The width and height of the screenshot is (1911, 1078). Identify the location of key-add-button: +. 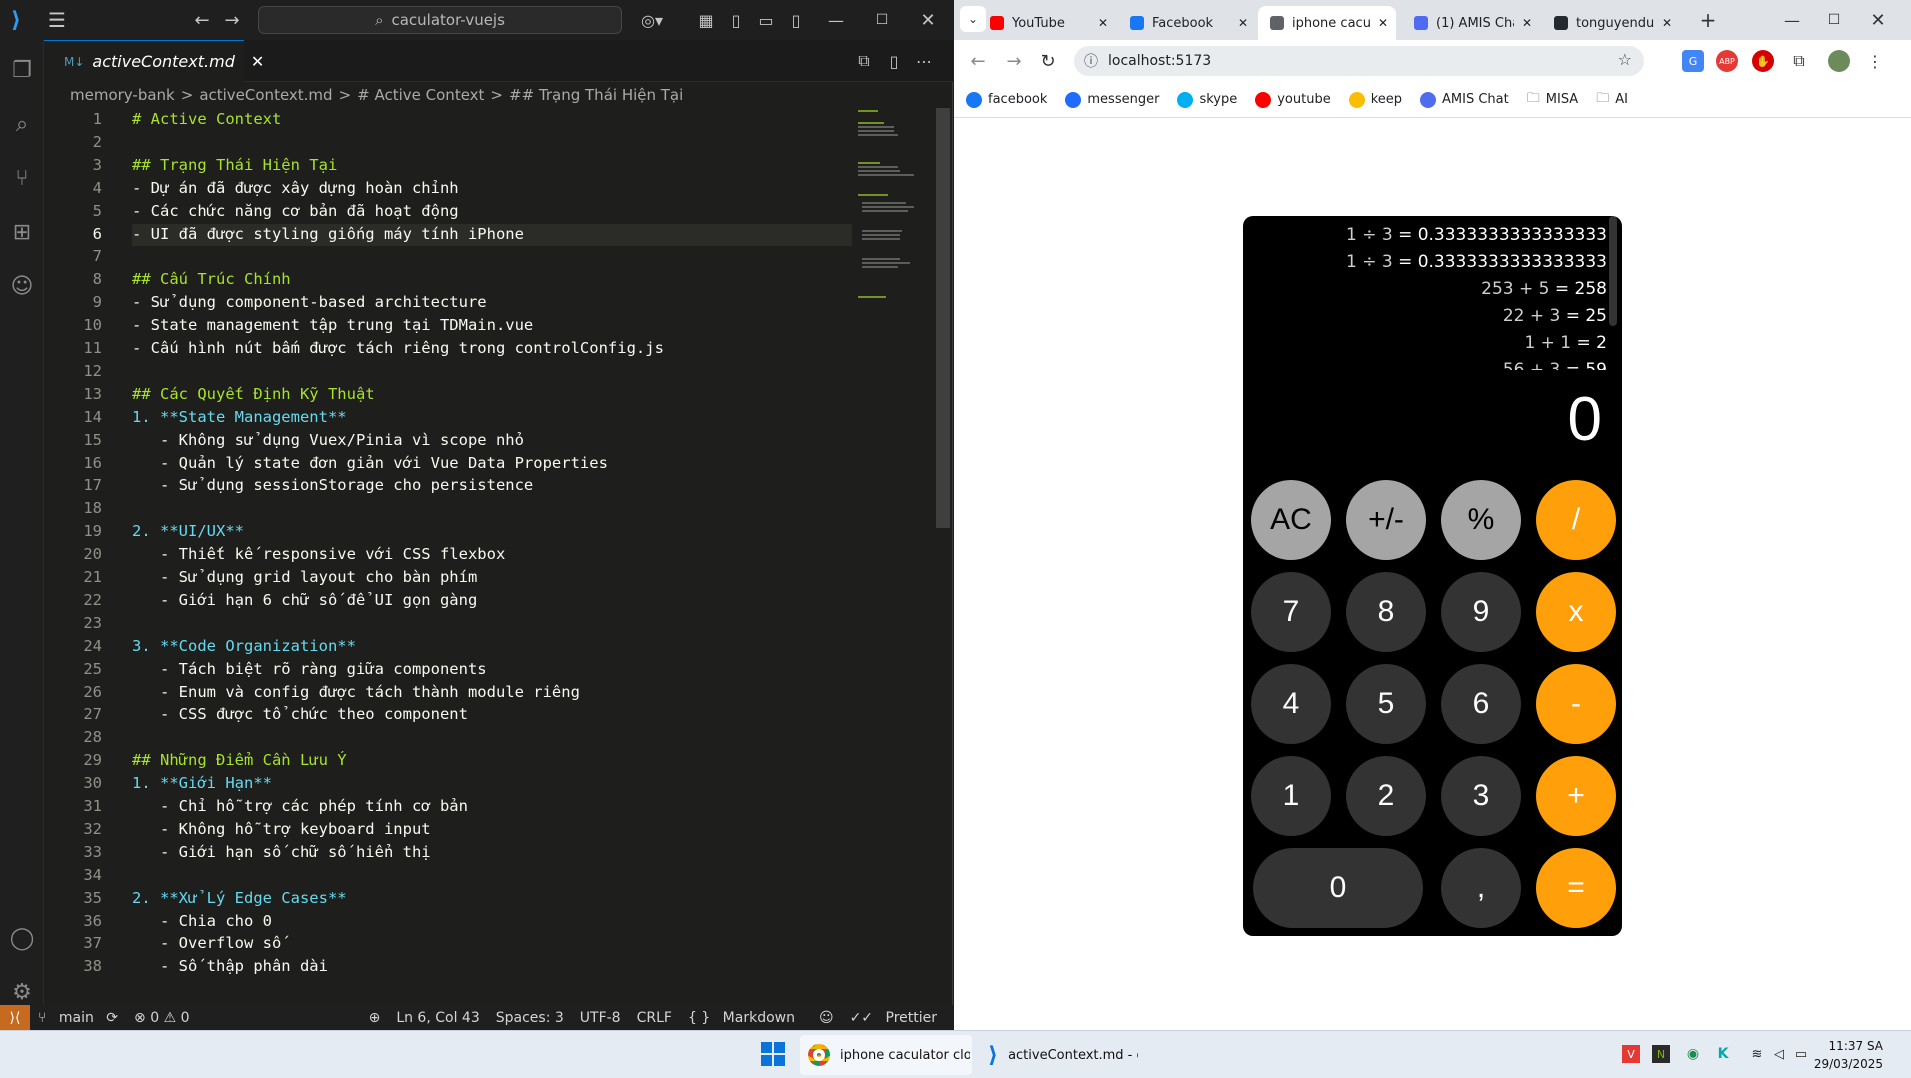
(1576, 796).